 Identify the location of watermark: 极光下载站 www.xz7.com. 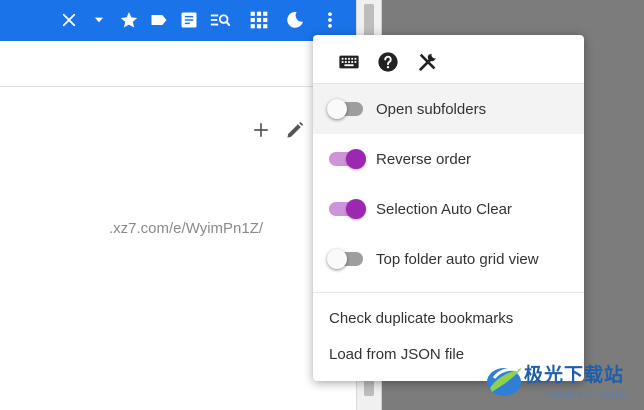
(562, 381).